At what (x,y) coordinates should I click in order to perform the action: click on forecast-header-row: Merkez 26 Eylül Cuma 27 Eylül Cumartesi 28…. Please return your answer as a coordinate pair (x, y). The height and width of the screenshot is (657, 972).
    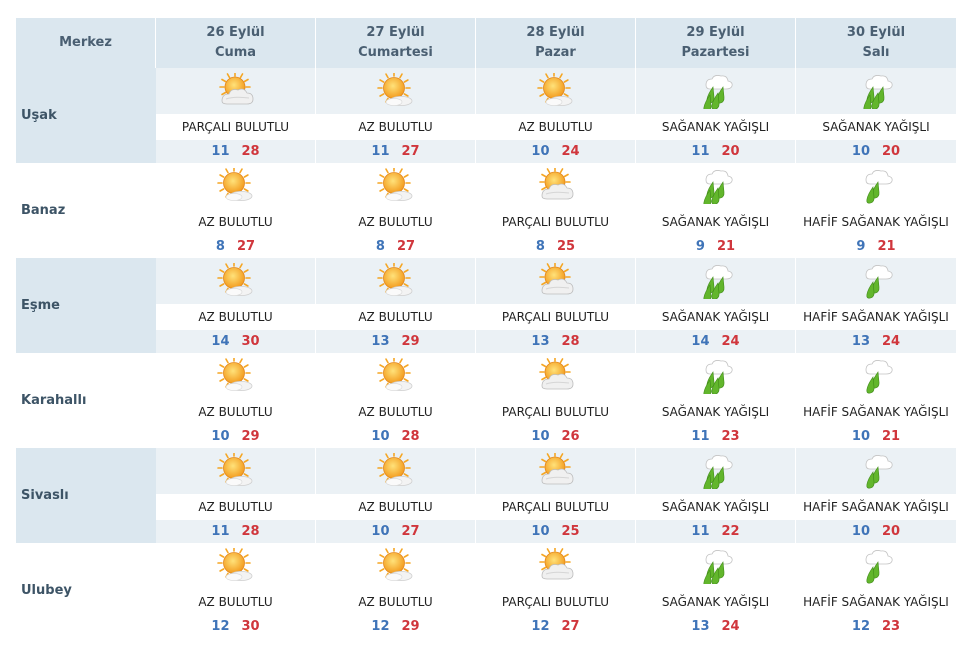
    Looking at the image, I should click on (486, 43).